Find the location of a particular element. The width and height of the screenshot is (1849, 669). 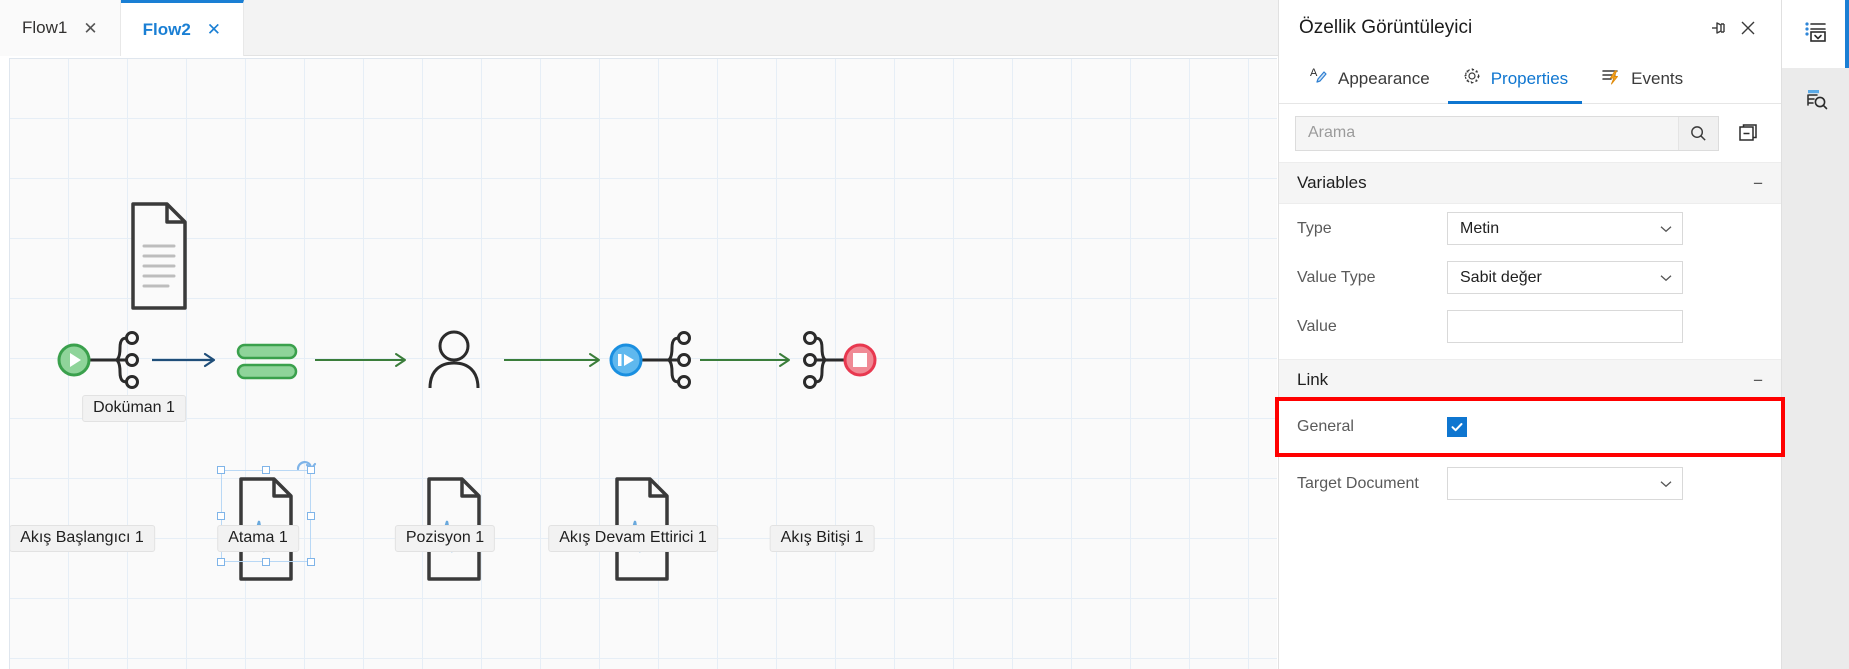

property-row-value: Value is located at coordinates (1530, 326).